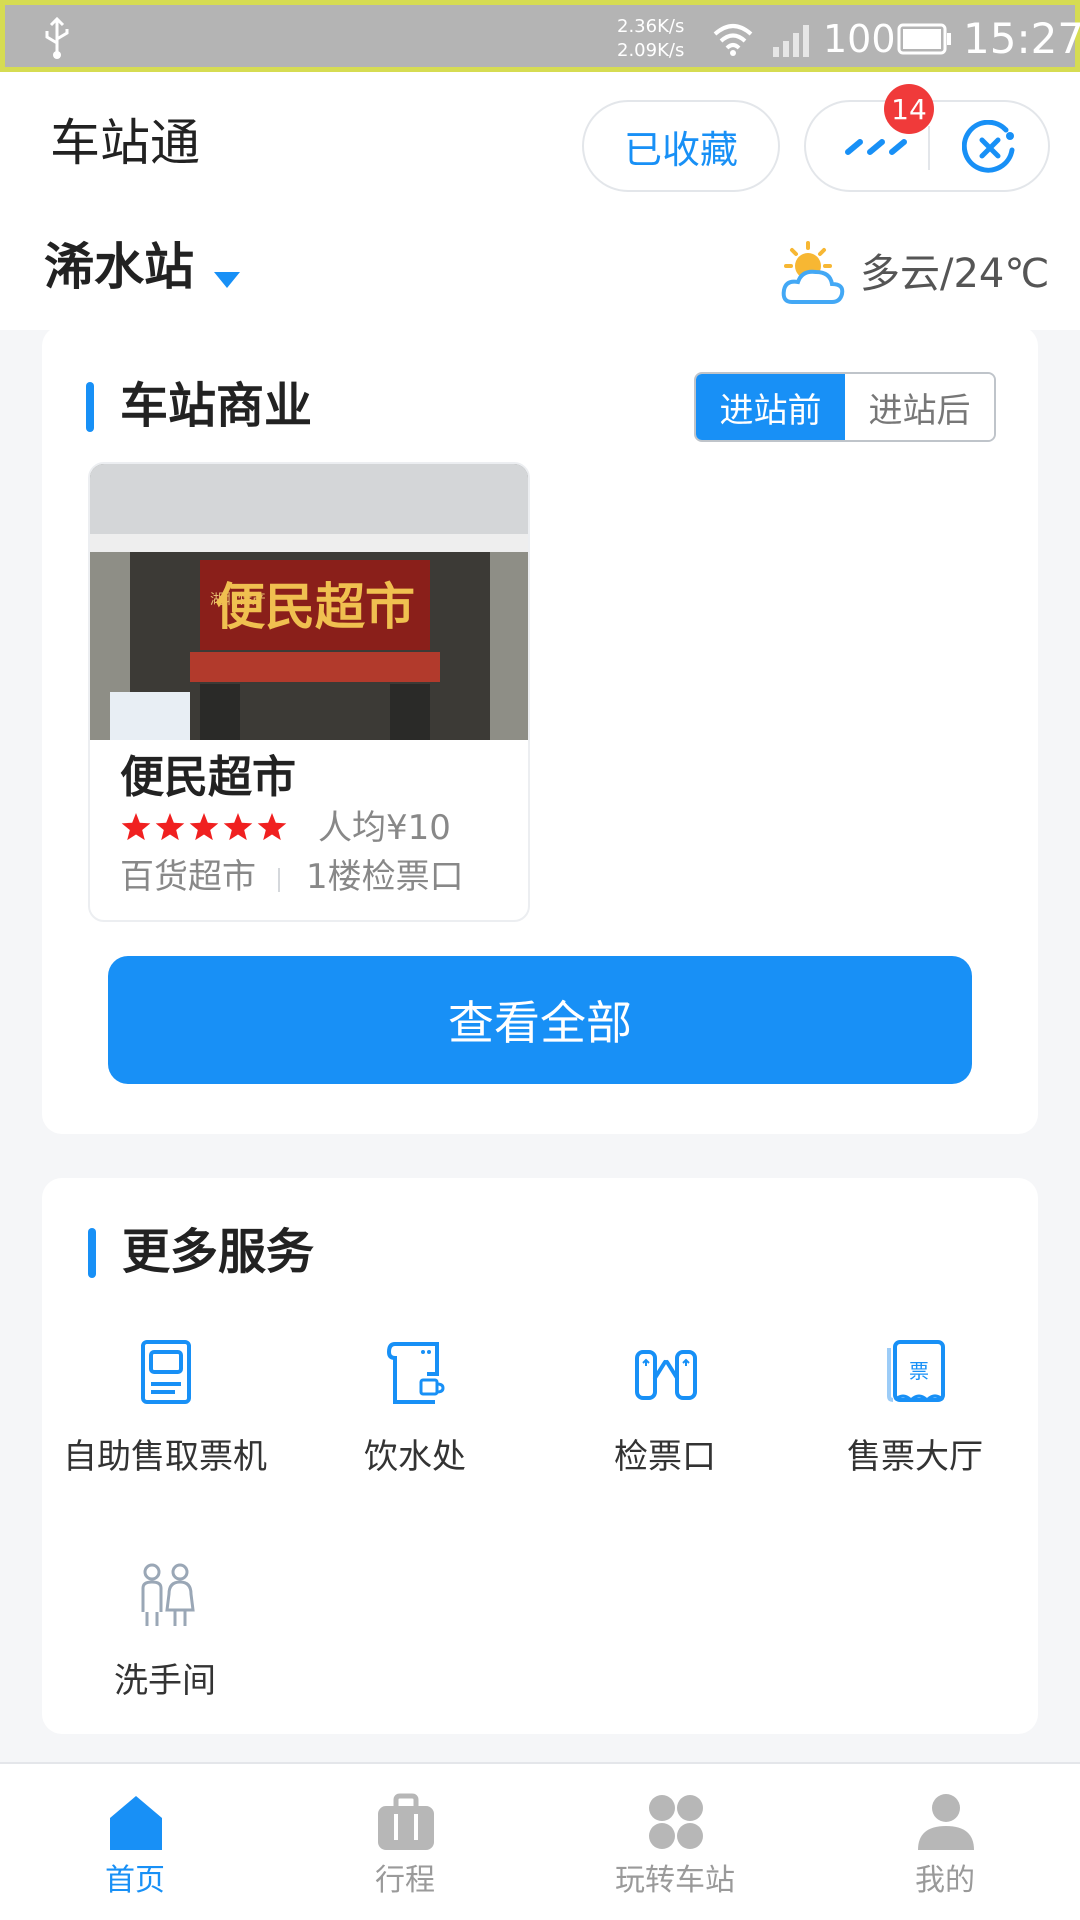  What do you see at coordinates (919, 1371) in the screenshot?
I see `ticket-hall-icon-text: 票` at bounding box center [919, 1371].